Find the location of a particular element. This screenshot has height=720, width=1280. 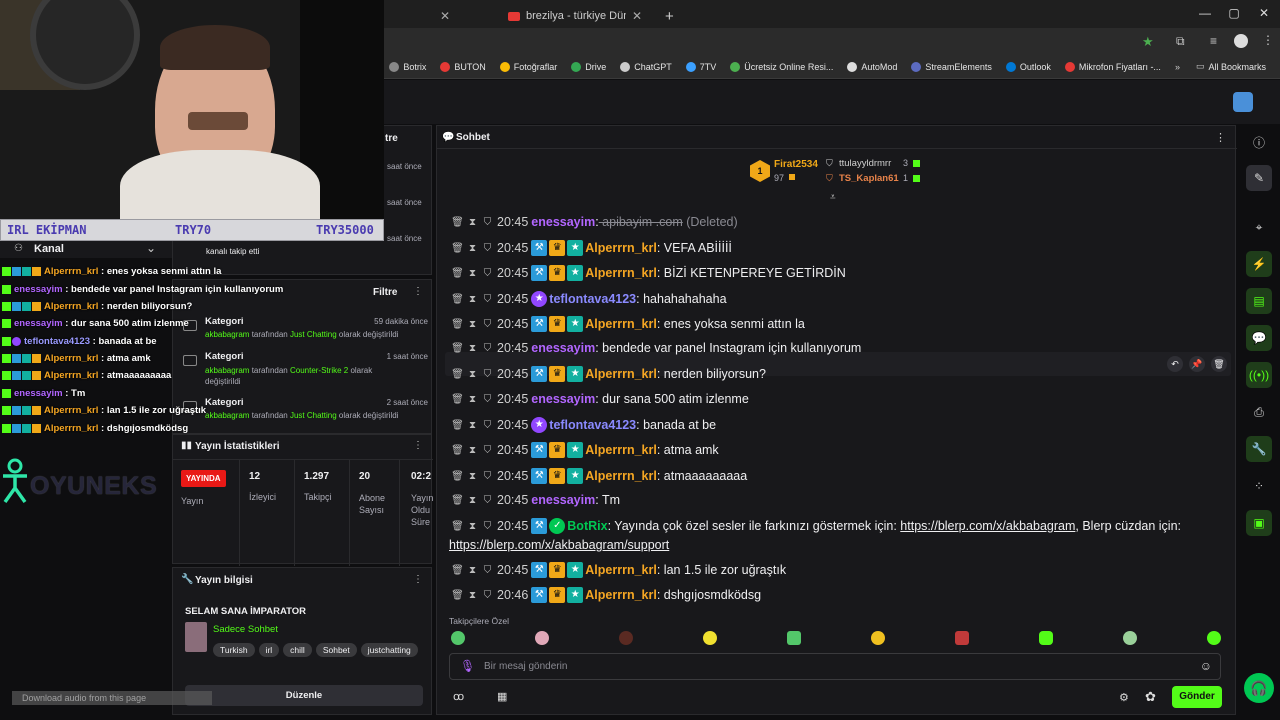

chat-input: 🎙 Bir mesaj gönderin ☺ is located at coordinates (835, 666).